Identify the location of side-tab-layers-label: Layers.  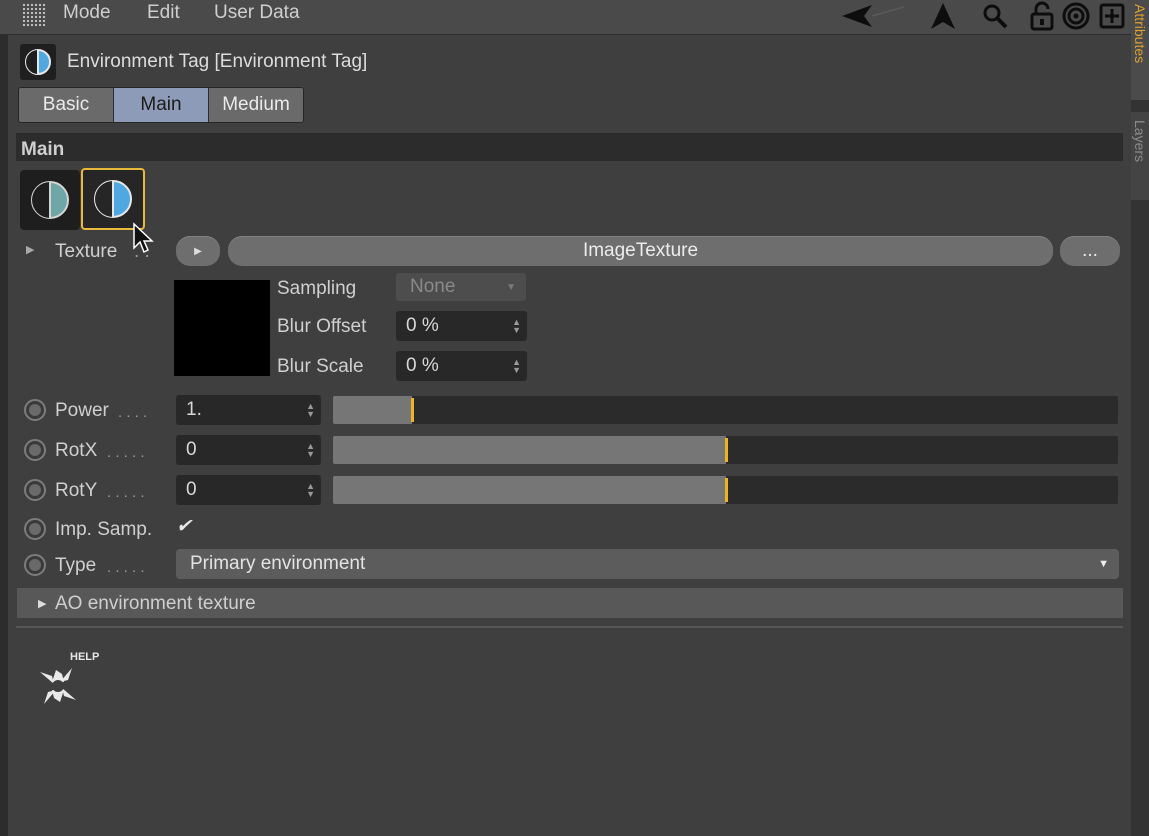
(1140, 141).